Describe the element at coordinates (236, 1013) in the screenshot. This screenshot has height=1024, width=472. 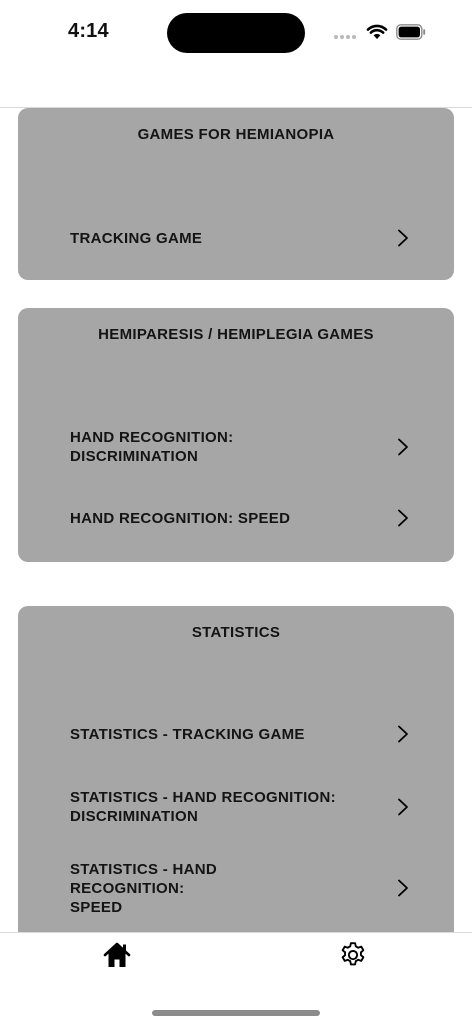
I see `home-indicator` at that location.